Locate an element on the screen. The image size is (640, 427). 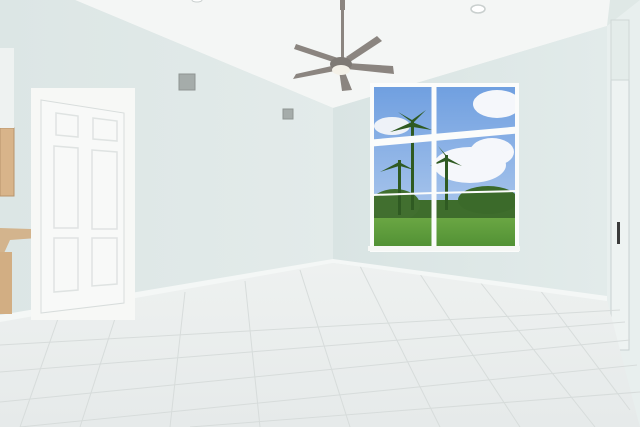
kitchen-cabinet is located at coordinates (7, 162).